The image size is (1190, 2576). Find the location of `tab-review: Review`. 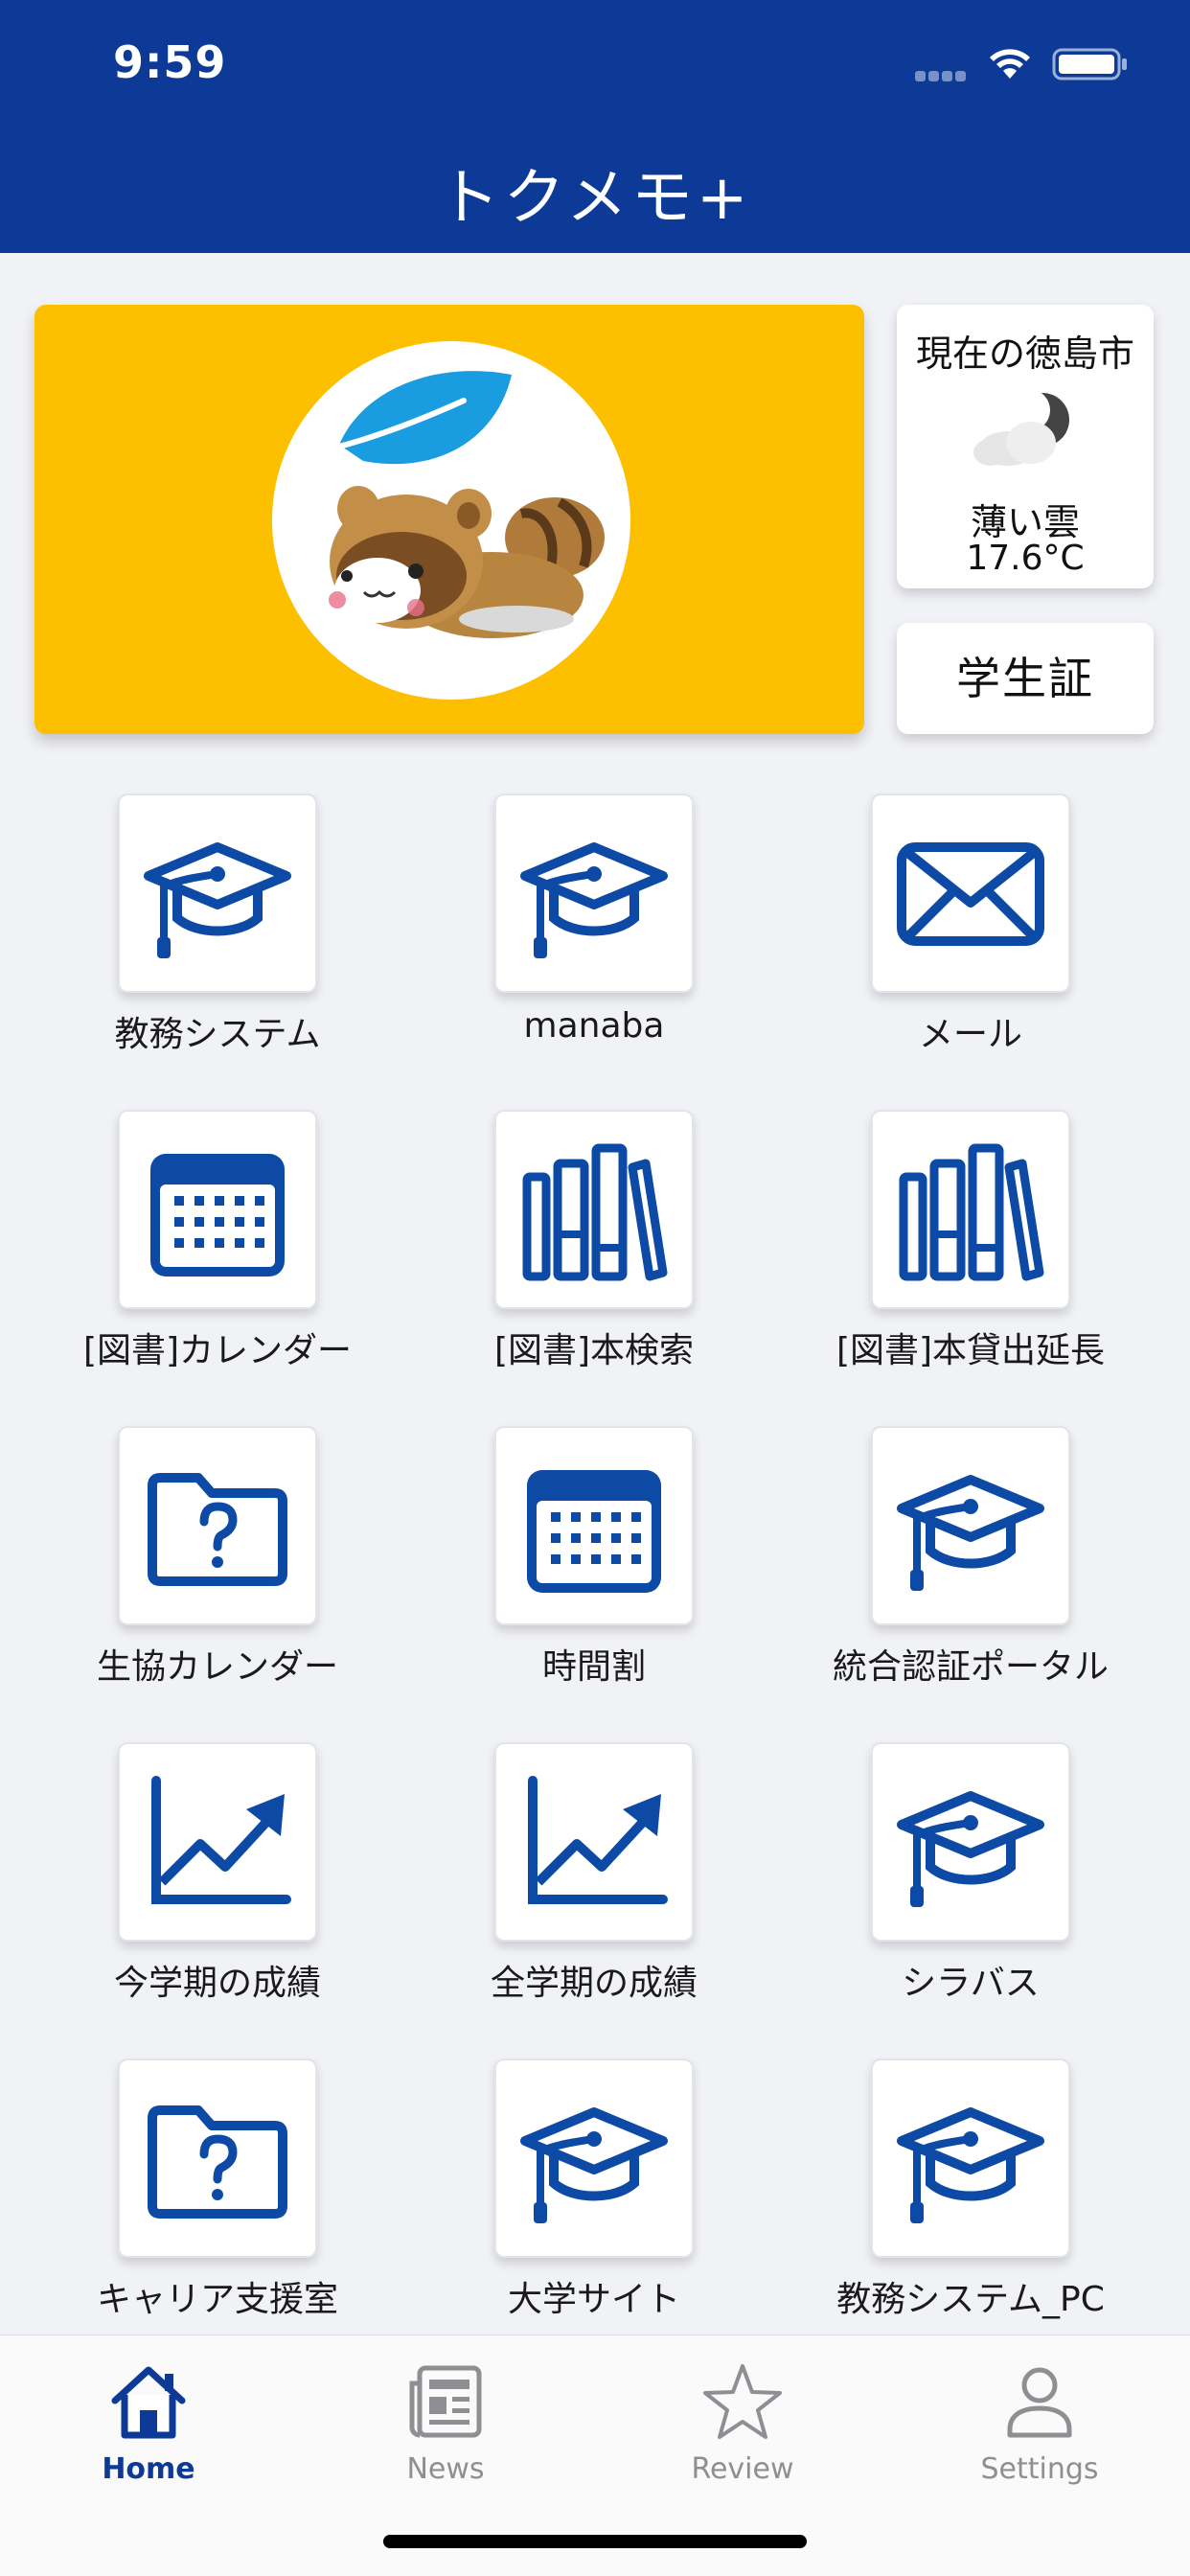

tab-review: Review is located at coordinates (743, 2421).